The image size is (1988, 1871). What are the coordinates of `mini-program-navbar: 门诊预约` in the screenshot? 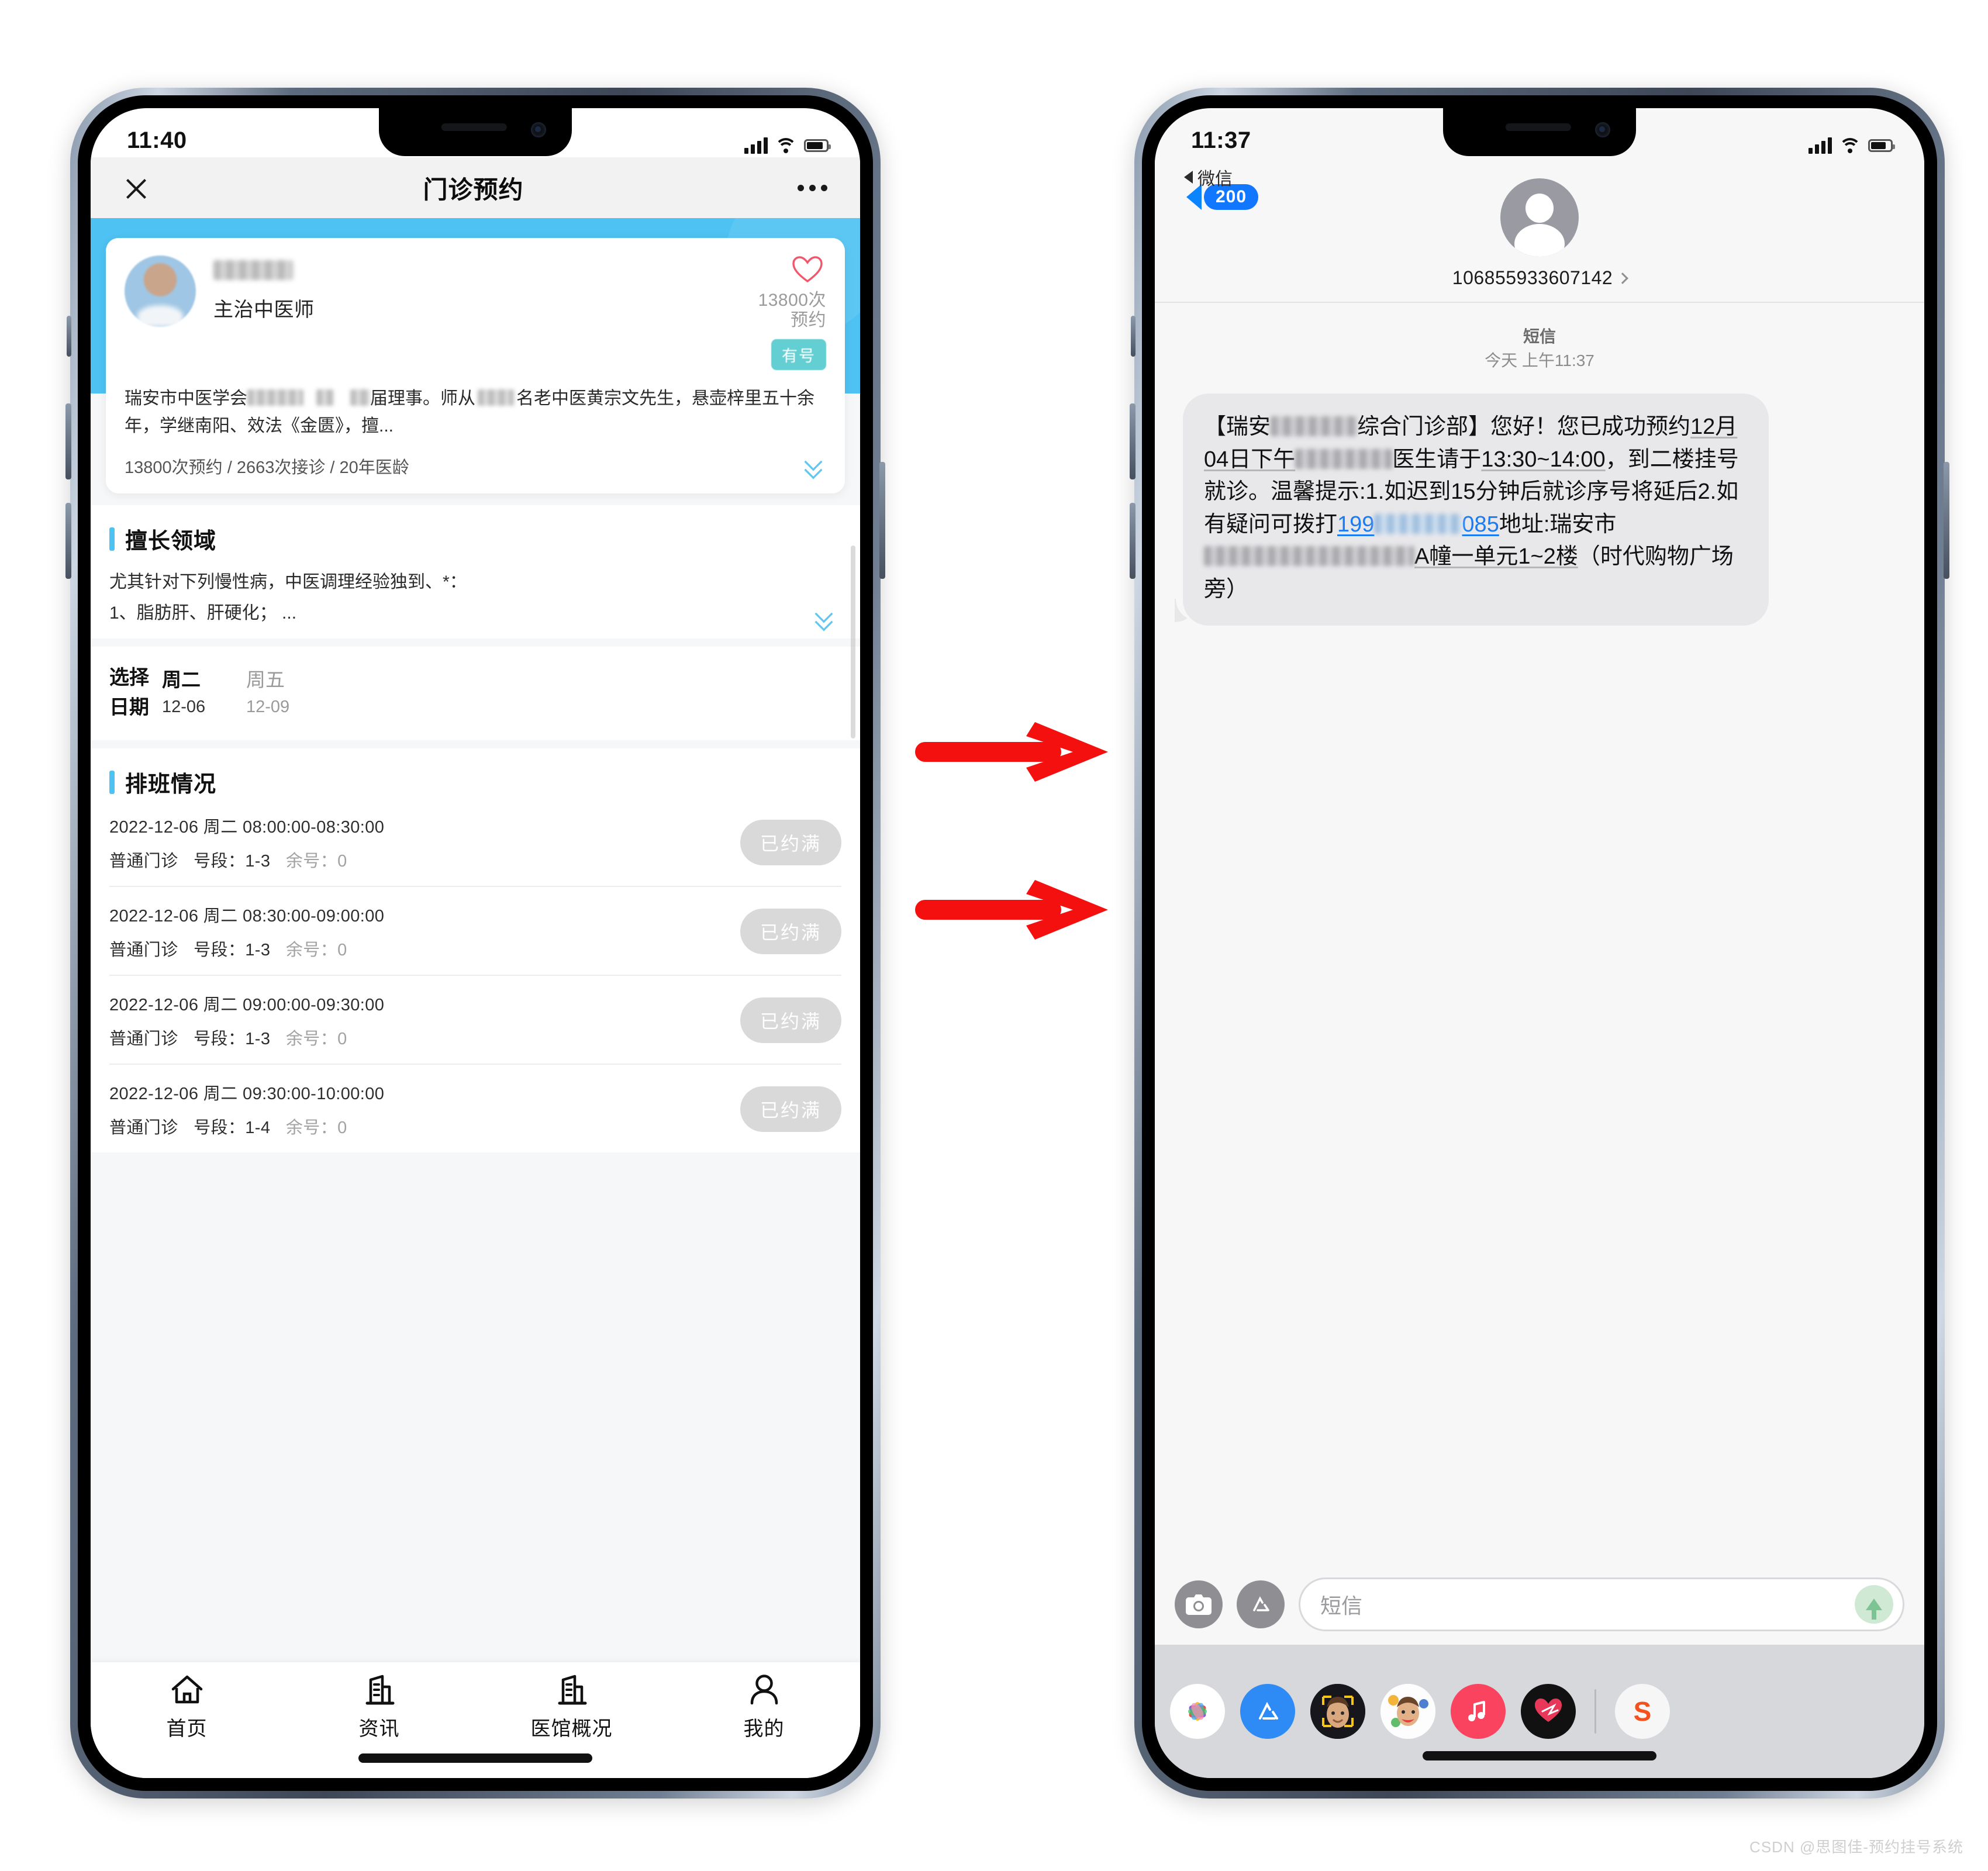 It's located at (476, 187).